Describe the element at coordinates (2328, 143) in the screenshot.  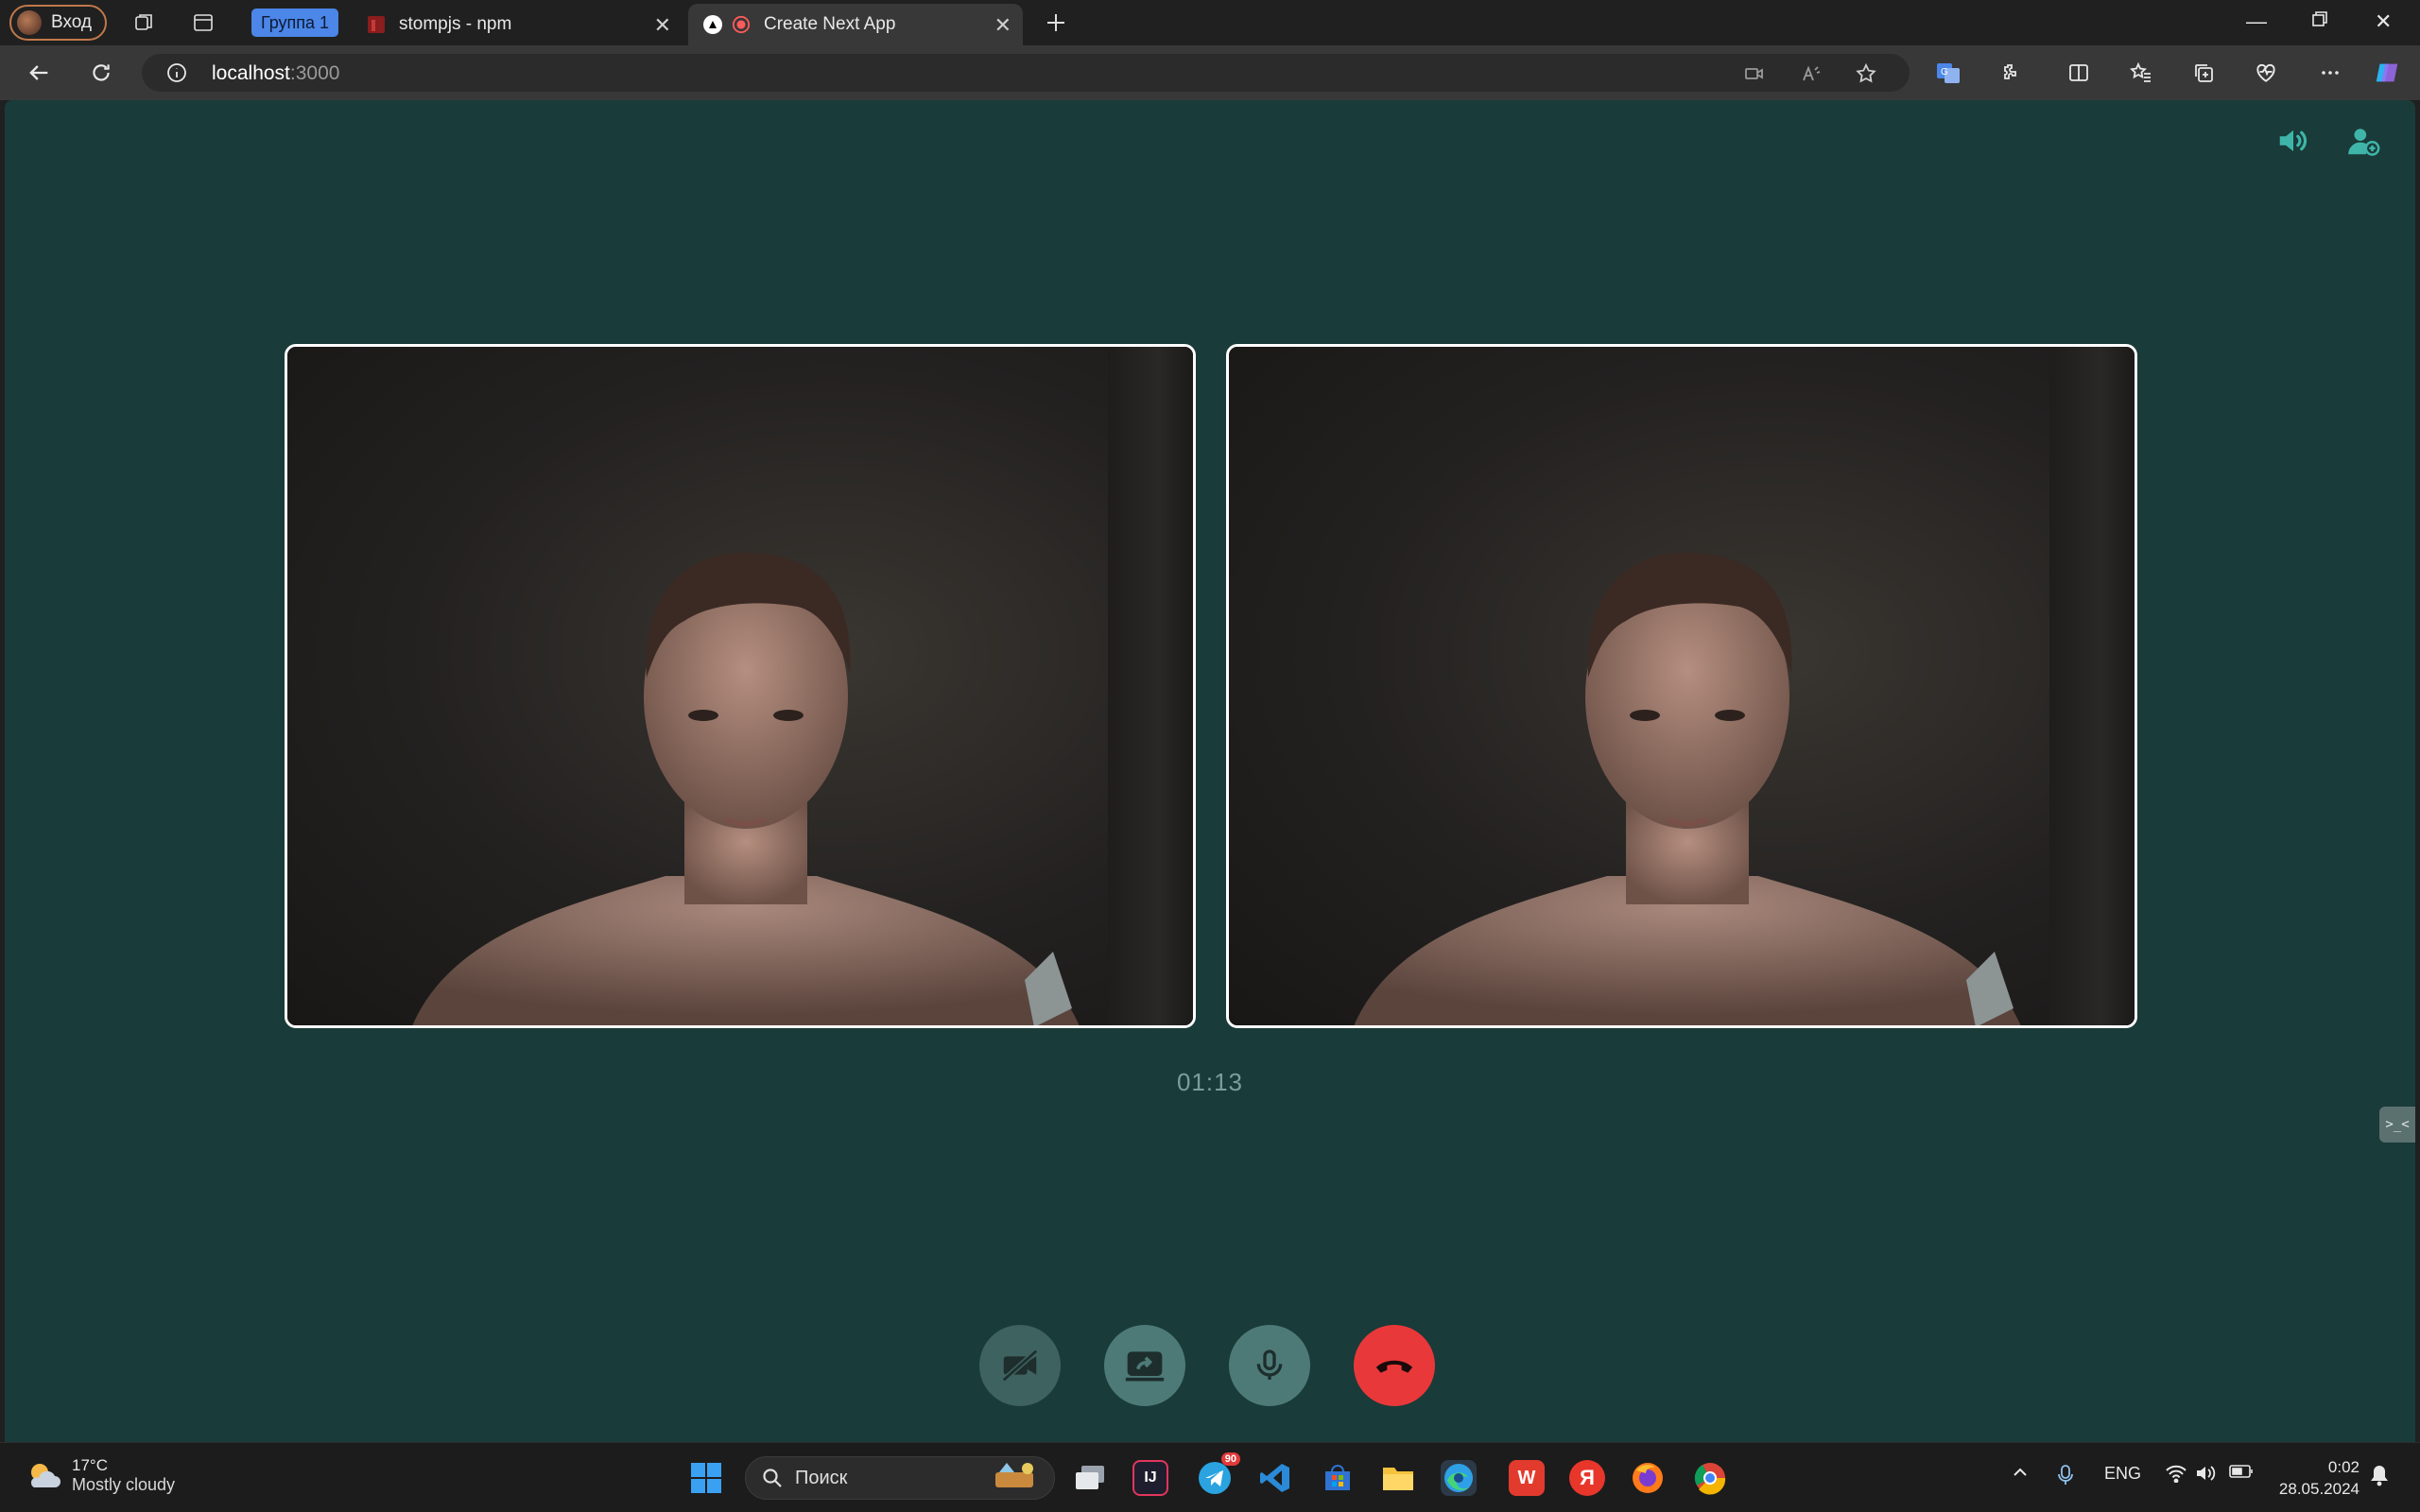
I see `top-actions` at that location.